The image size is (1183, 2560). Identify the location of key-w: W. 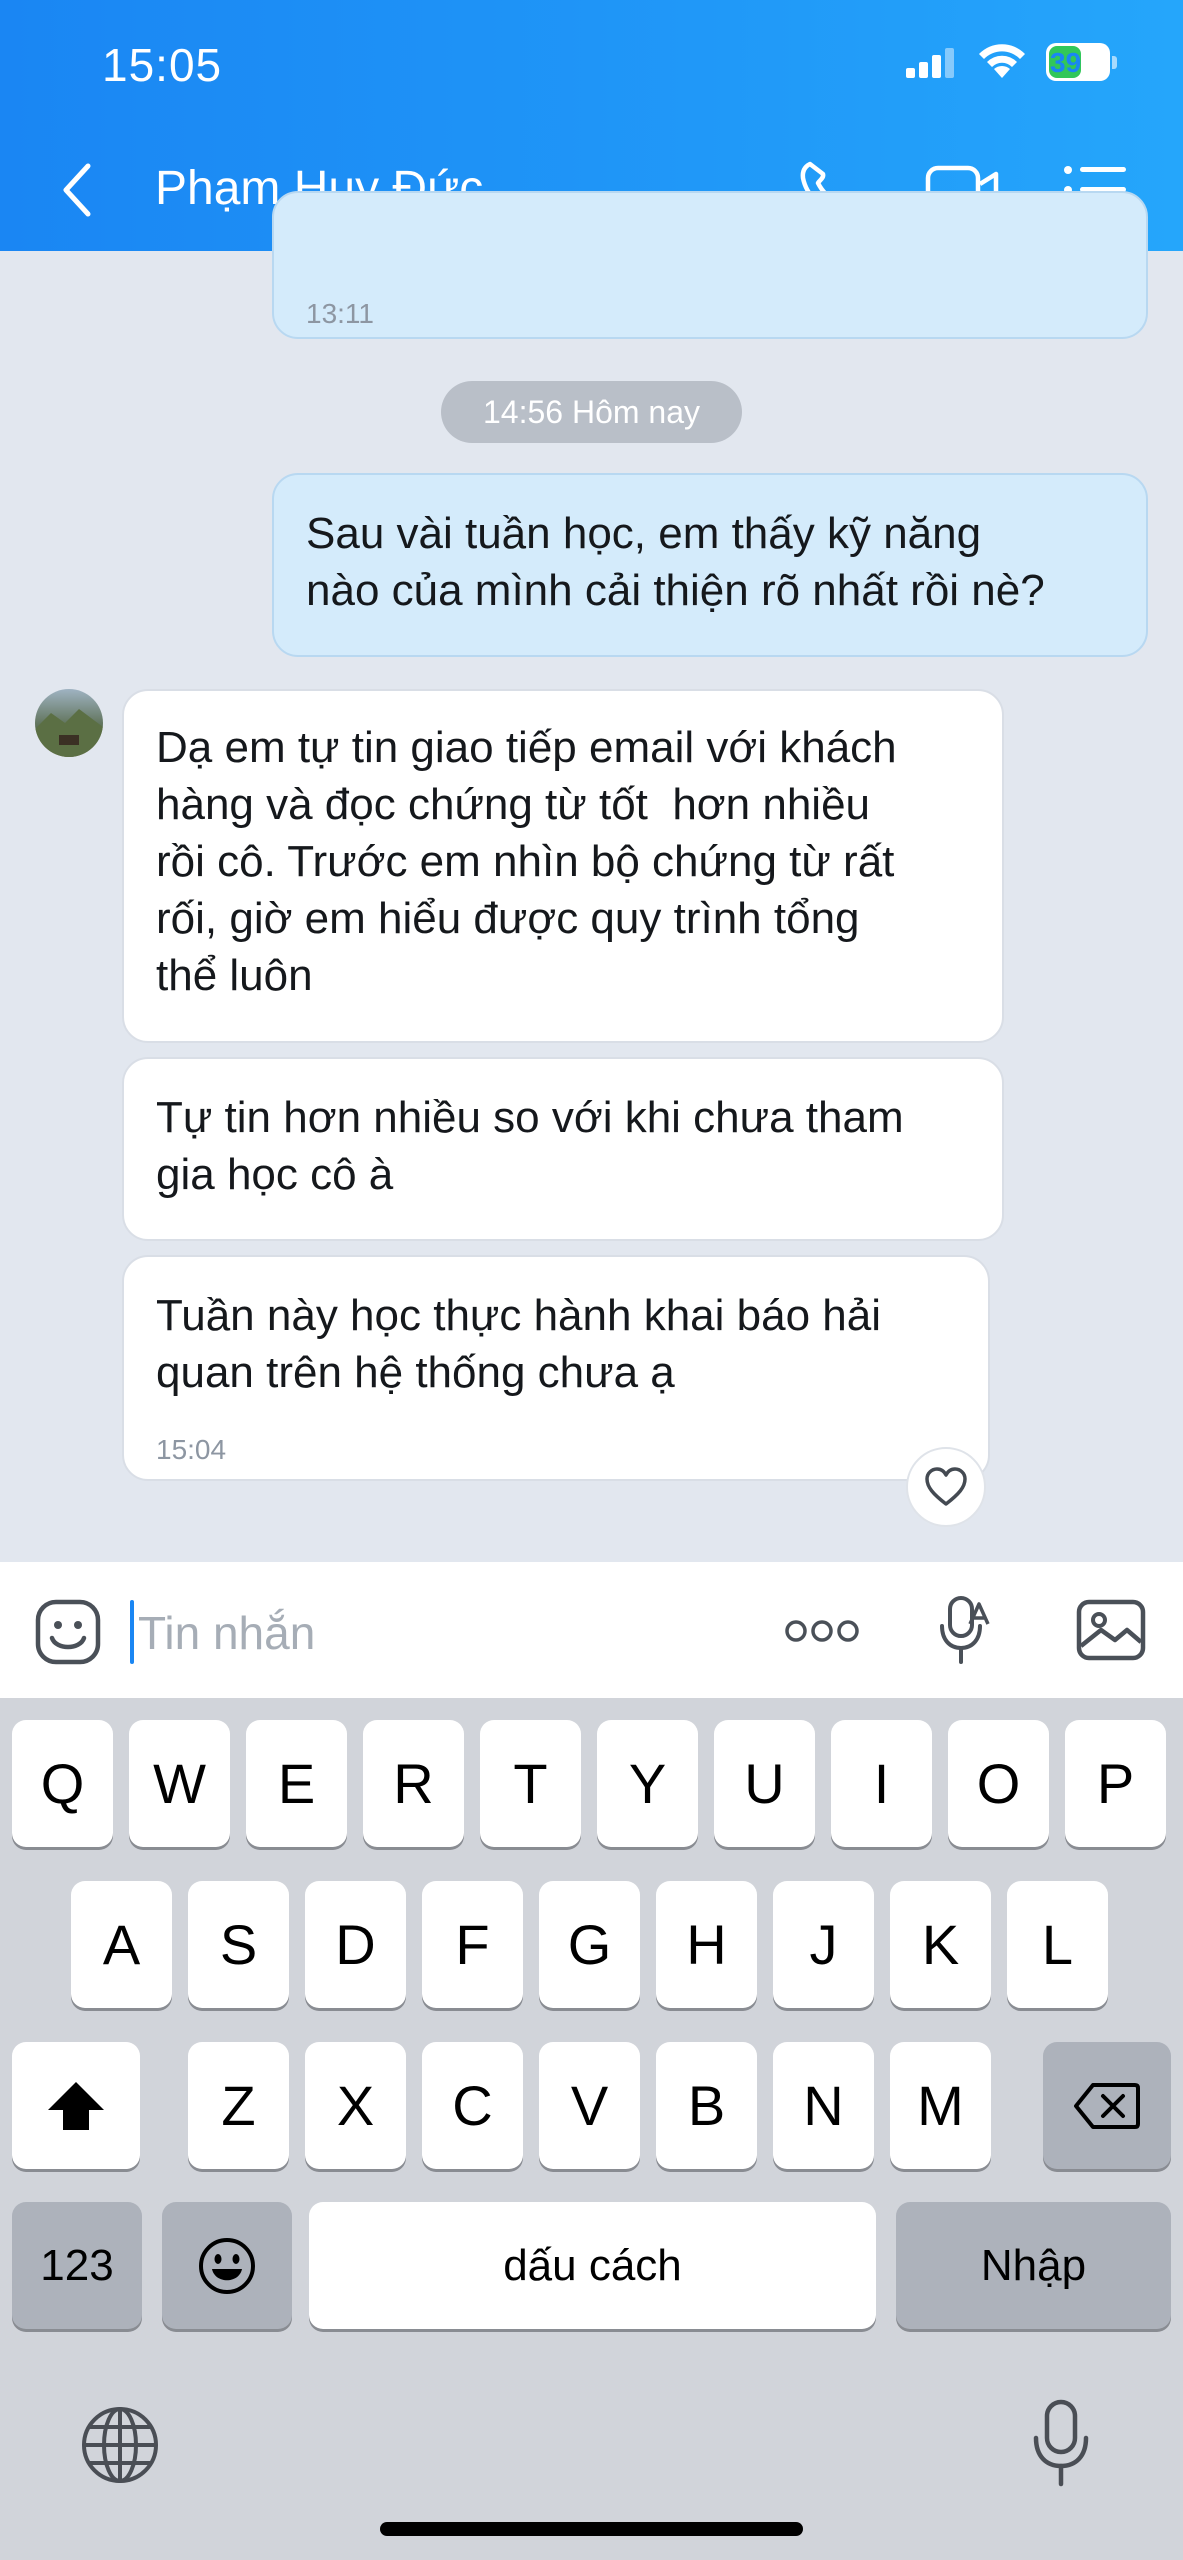
(179, 1783).